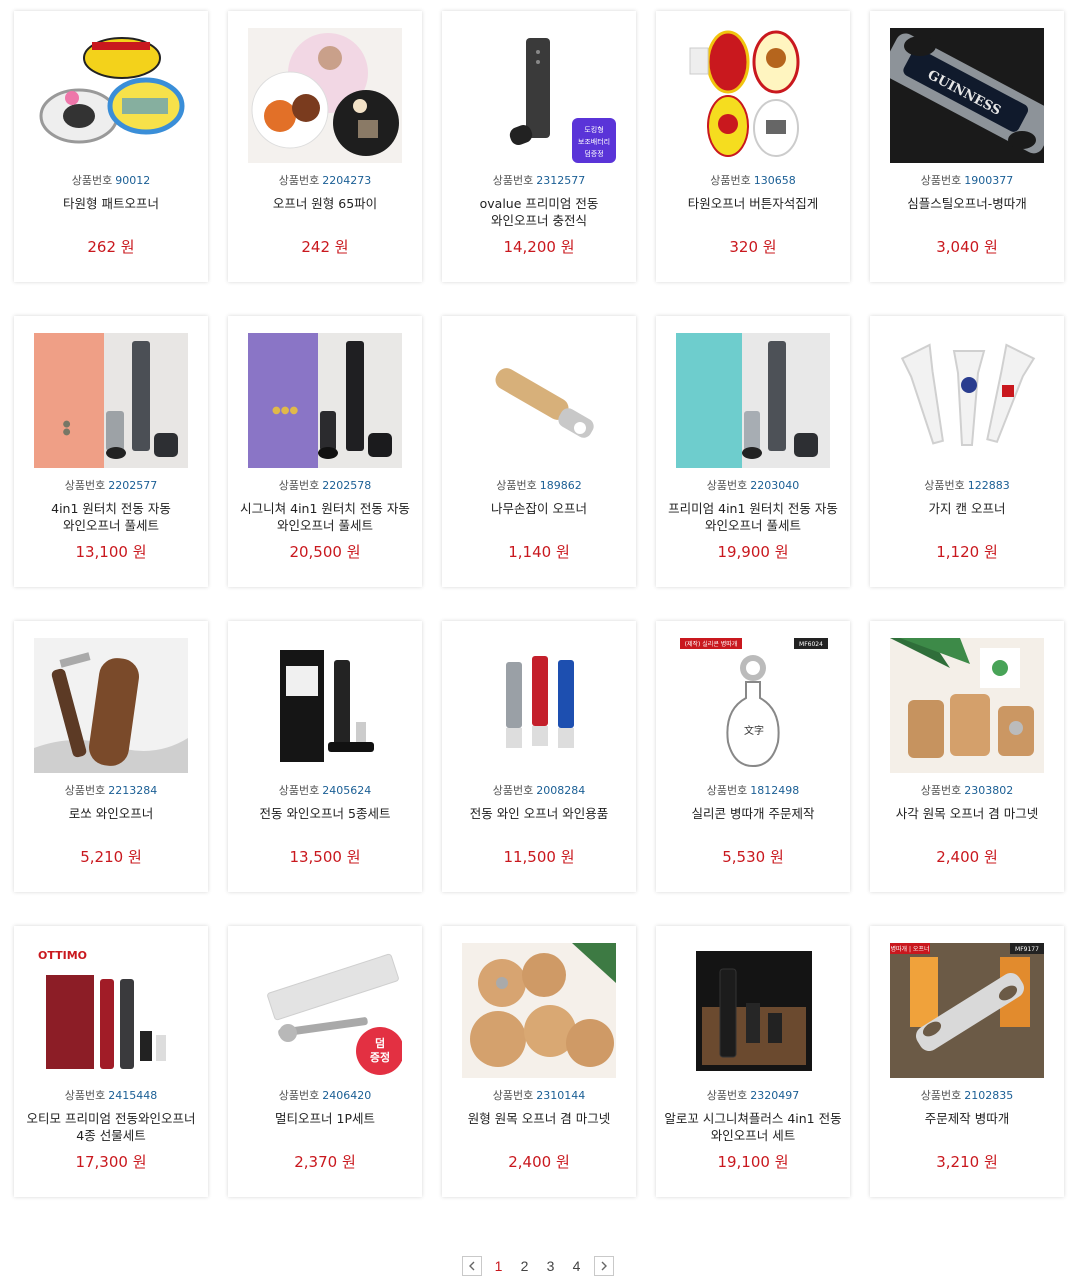  Describe the element at coordinates (967, 1118) in the screenshot. I see `product-name: 주문제작 병따개` at that location.